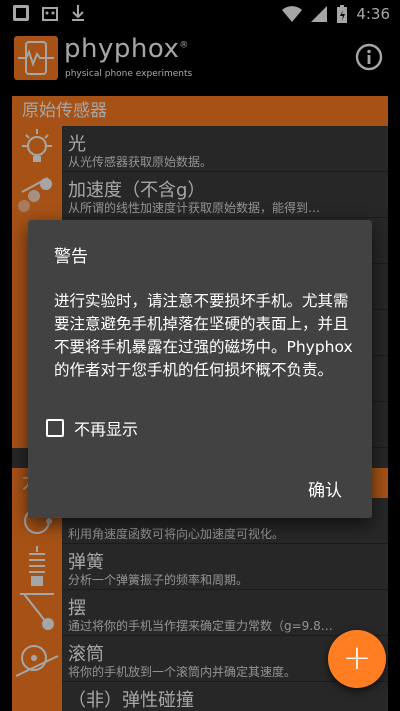 The image size is (400, 711). I want to click on plus-icon: +, so click(357, 658).